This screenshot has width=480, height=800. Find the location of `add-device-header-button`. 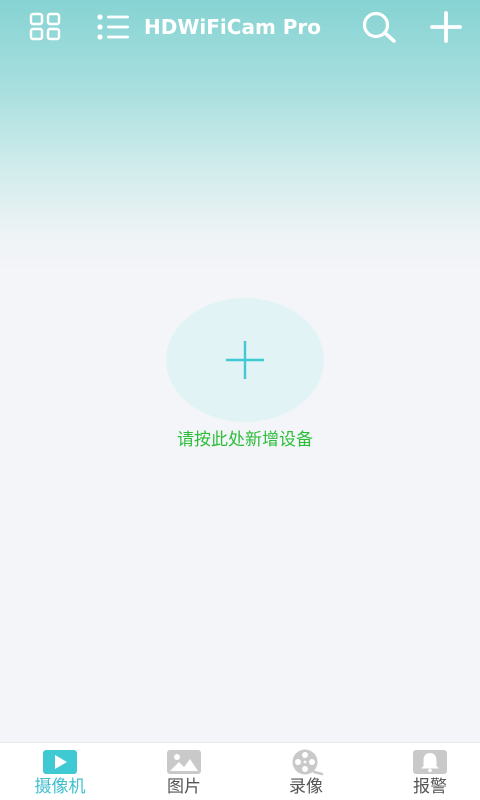

add-device-header-button is located at coordinates (446, 27).